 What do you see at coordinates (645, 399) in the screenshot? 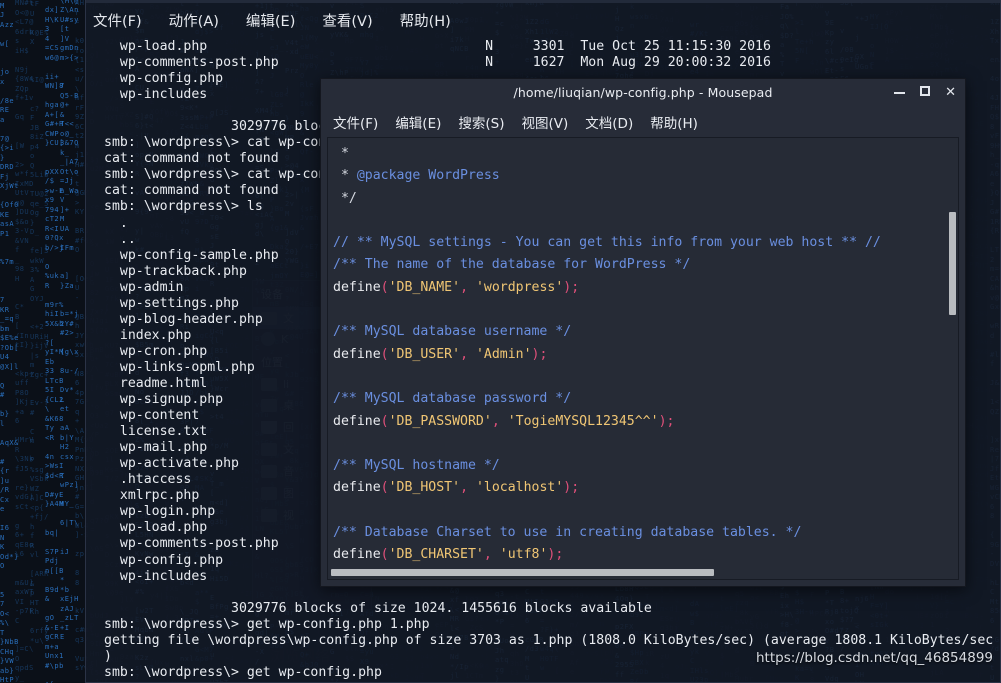
I see `code-line: /** MySQL database password */` at bounding box center [645, 399].